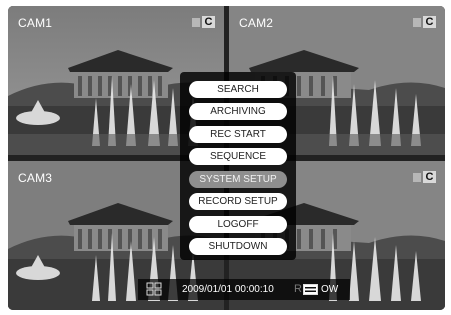 Image resolution: width=451 pixels, height=315 pixels. What do you see at coordinates (238, 224) in the screenshot?
I see `menu-item-logoff: LOGOFF` at bounding box center [238, 224].